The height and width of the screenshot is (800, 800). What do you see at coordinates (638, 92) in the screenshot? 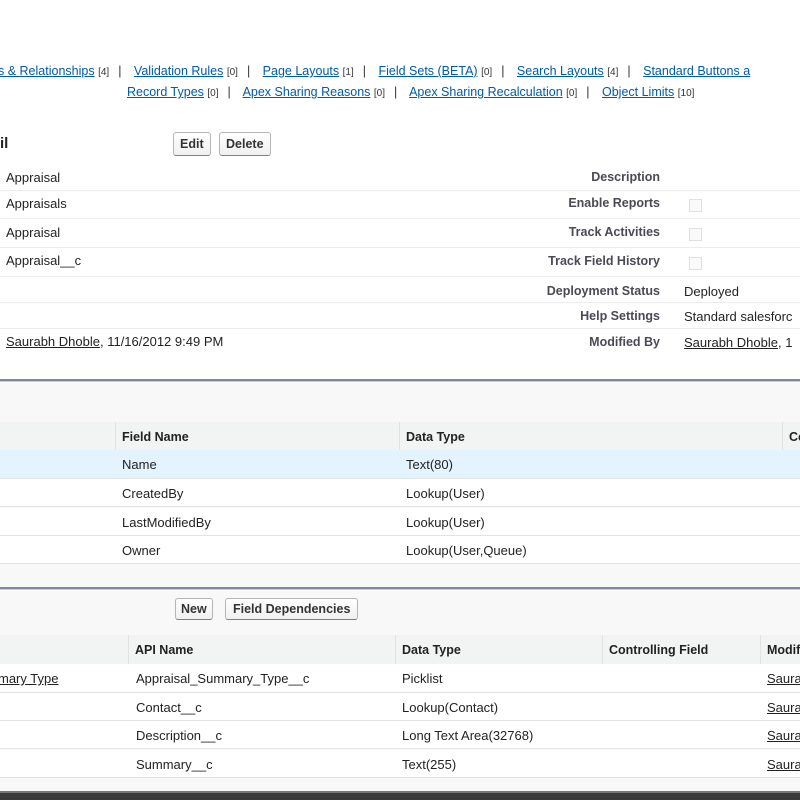
I see `nav-link: Object Limits` at bounding box center [638, 92].